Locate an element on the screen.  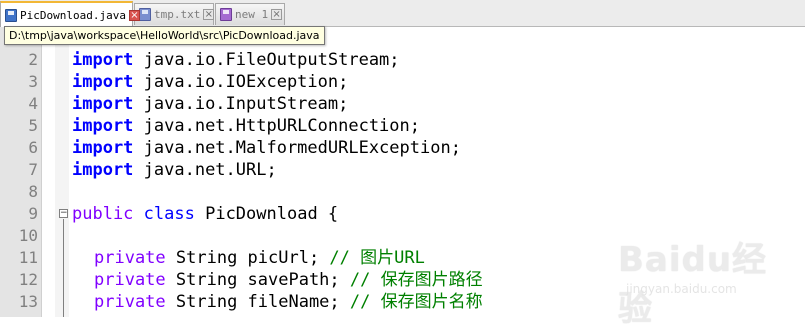
code-line: 5 import java.net.HttpURLConnection; is located at coordinates (402, 126).